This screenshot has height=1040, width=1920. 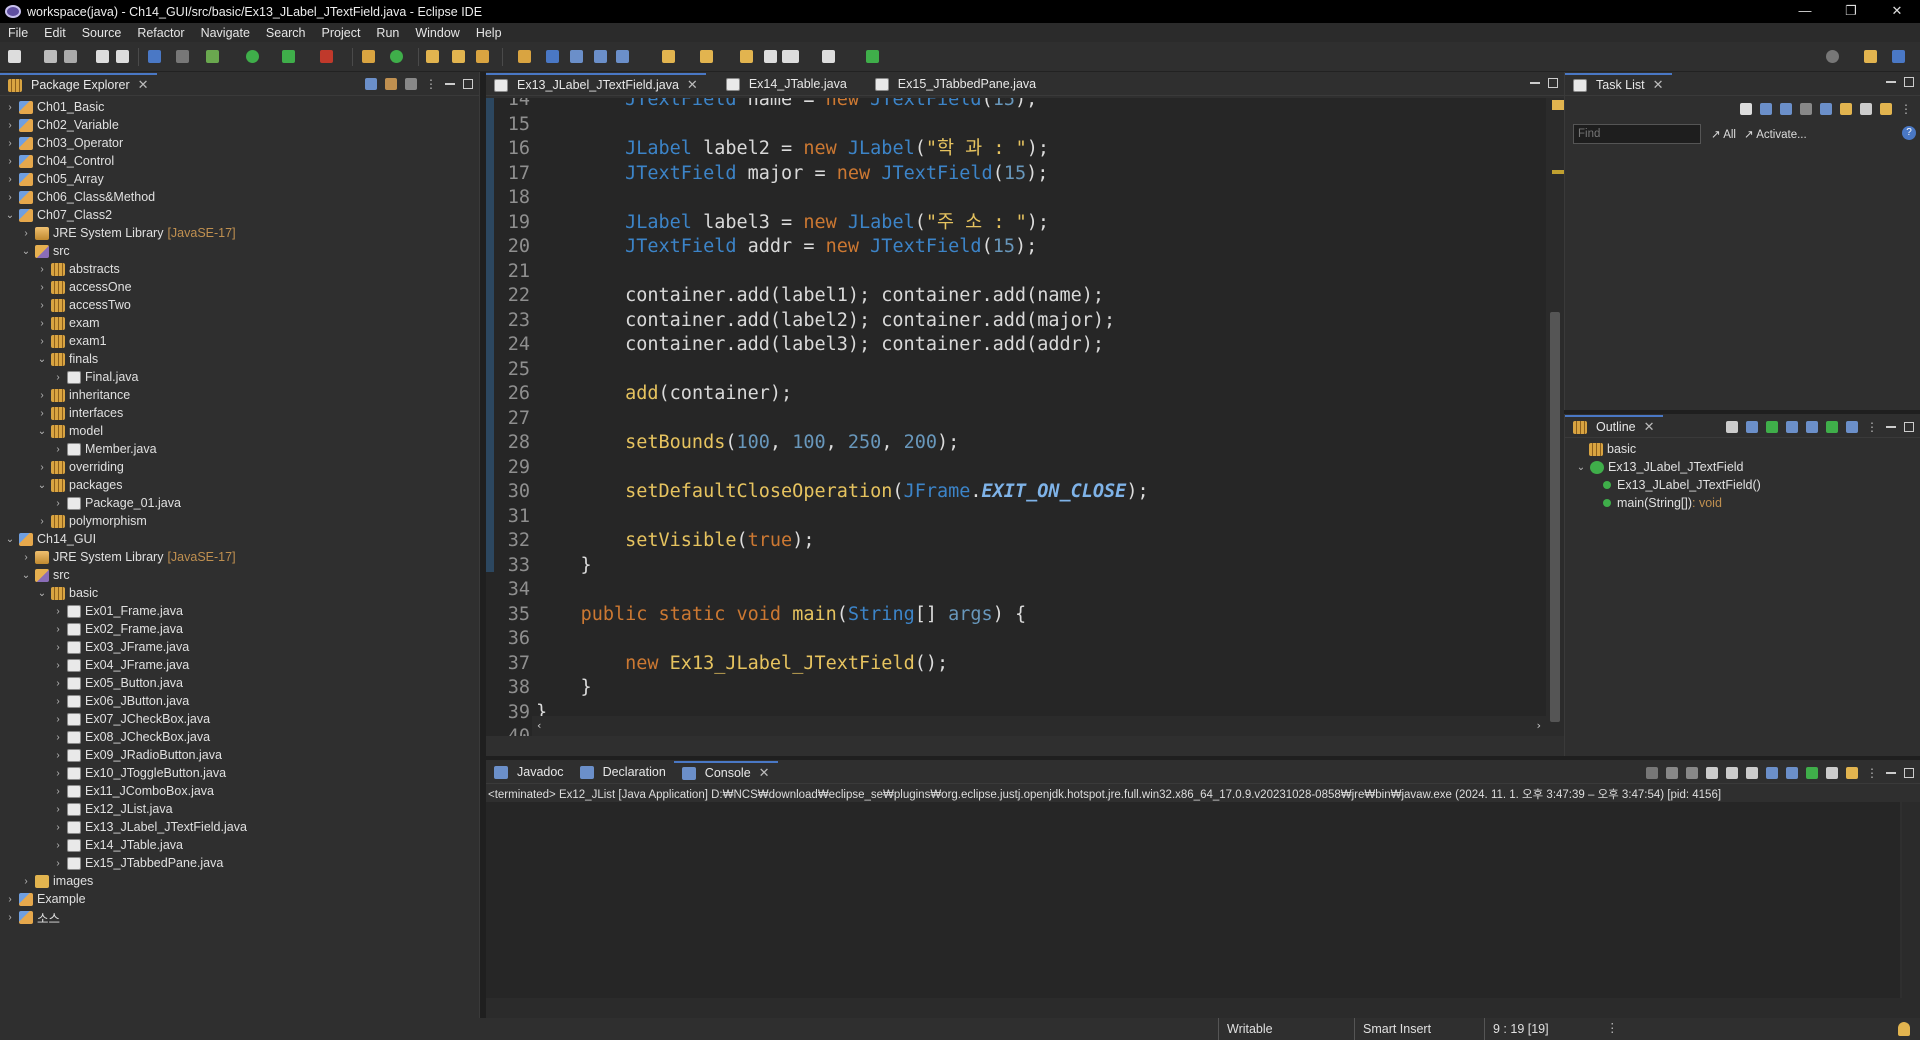 What do you see at coordinates (872, 56) in the screenshot?
I see `pin-editor-icon` at bounding box center [872, 56].